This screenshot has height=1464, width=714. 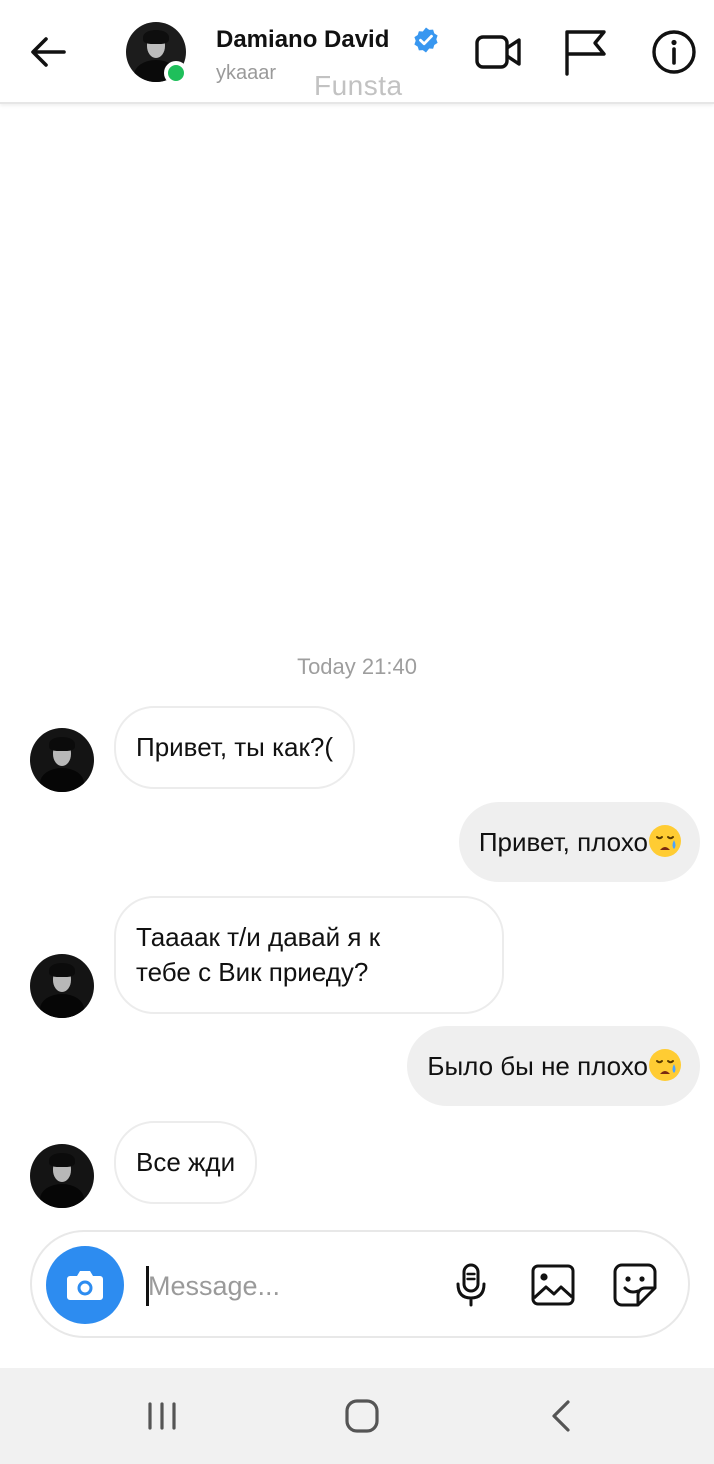 I want to click on back-arrow-icon, so click(x=48, y=52).